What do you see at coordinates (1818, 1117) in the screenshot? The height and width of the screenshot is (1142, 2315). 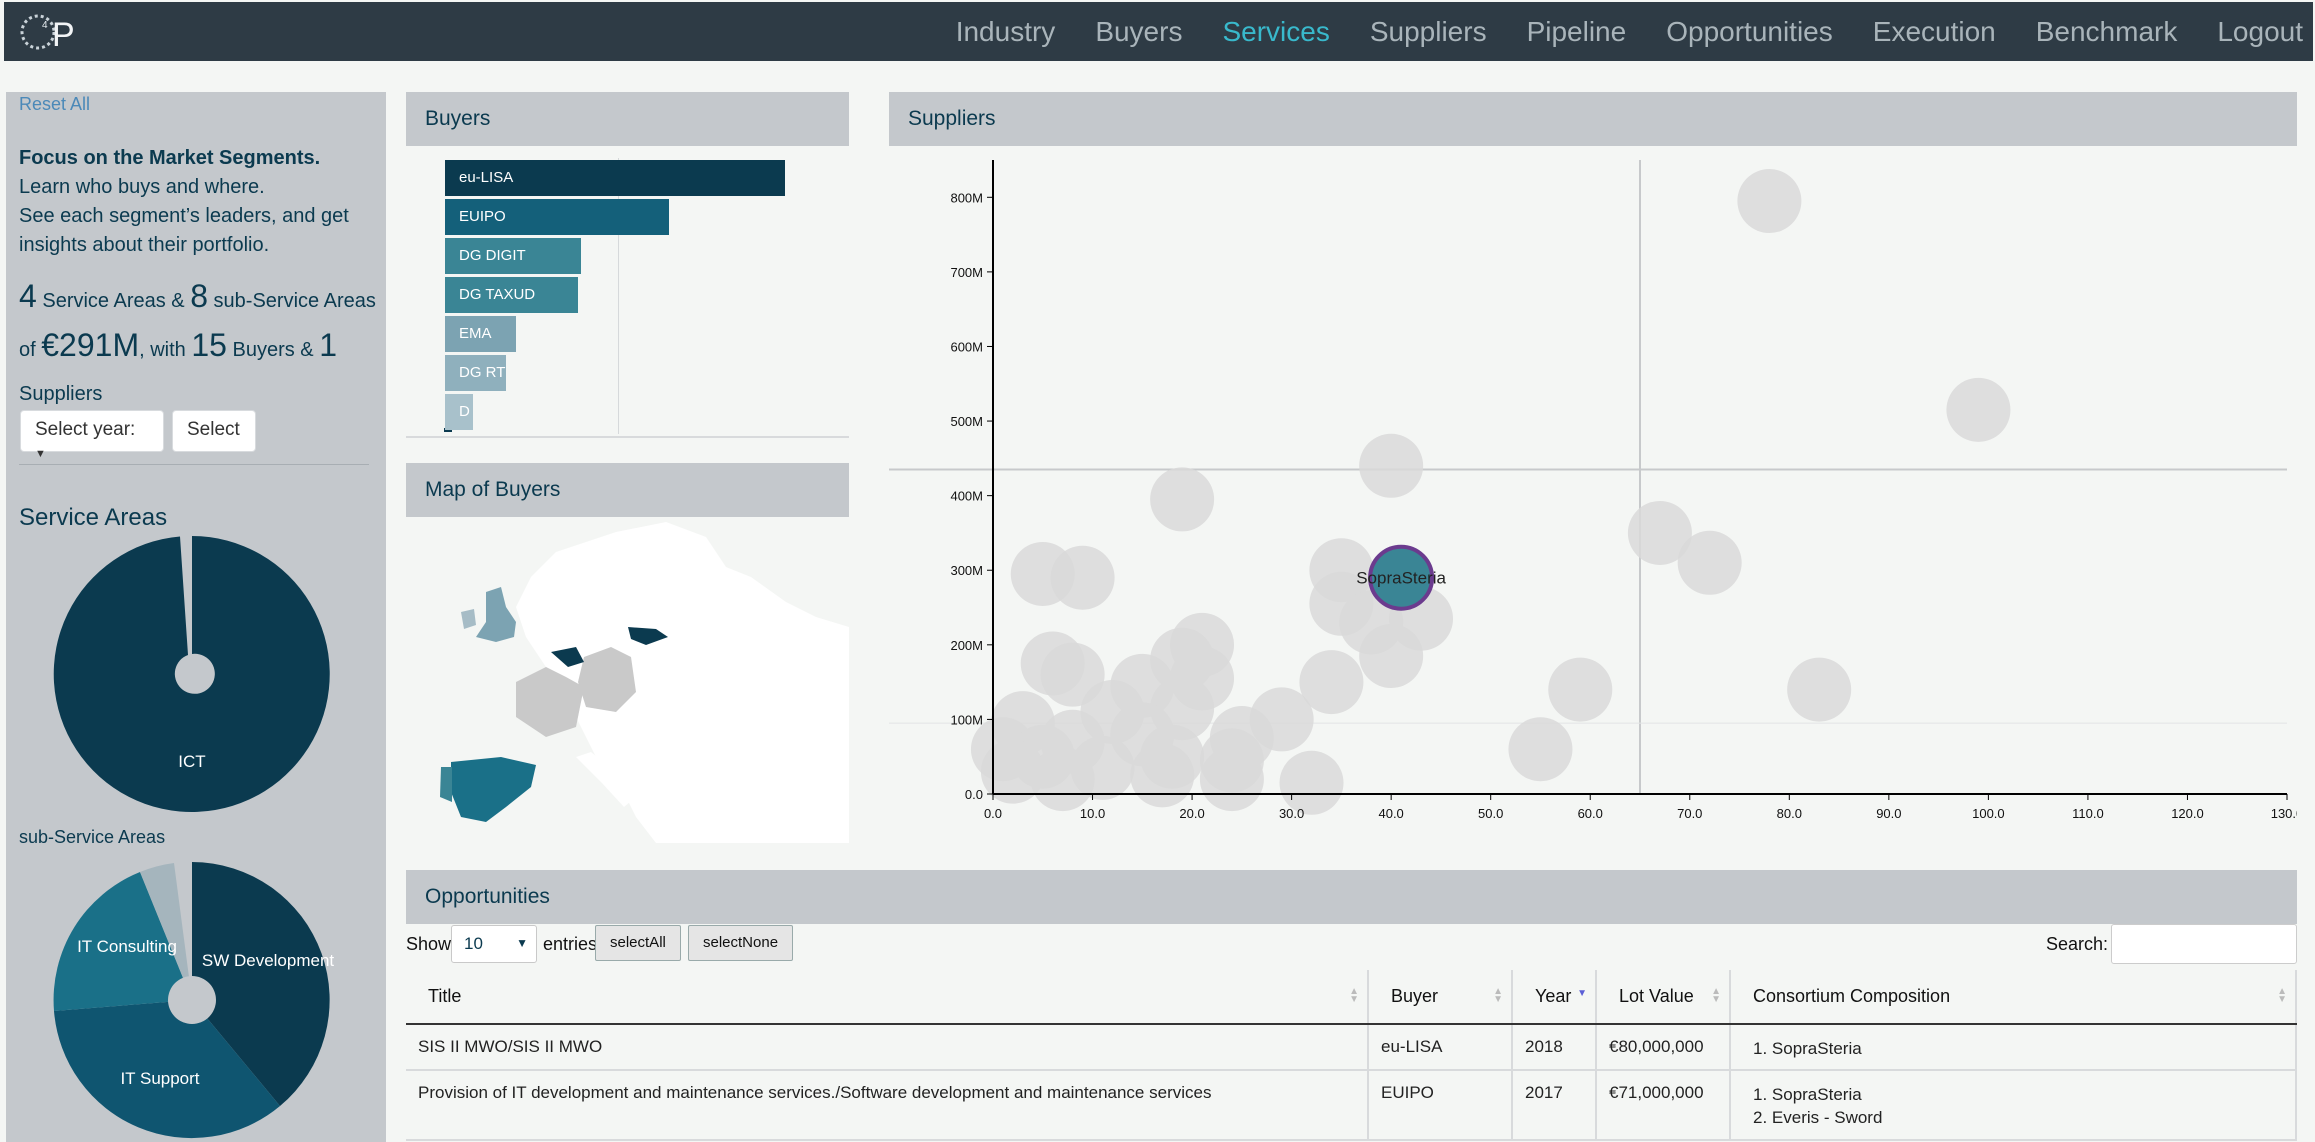 I see `consortium-member: 2. Everis - Sword` at bounding box center [1818, 1117].